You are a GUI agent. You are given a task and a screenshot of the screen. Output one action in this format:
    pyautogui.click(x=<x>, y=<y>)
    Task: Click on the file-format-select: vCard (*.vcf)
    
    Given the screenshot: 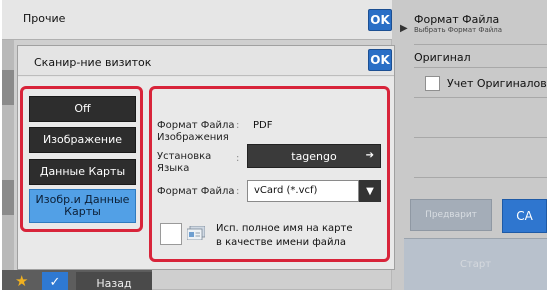 What is the action you would take?
    pyautogui.click(x=303, y=191)
    